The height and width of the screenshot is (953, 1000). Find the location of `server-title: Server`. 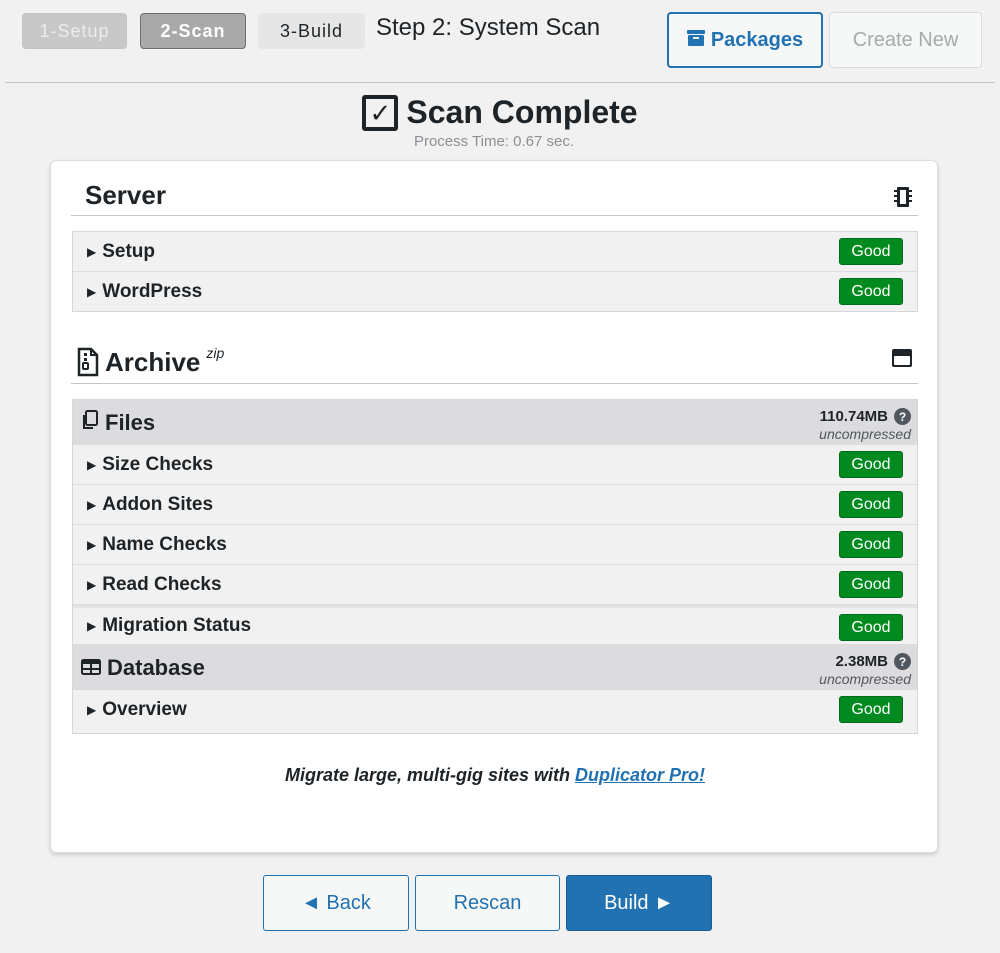

server-title: Server is located at coordinates (125, 195).